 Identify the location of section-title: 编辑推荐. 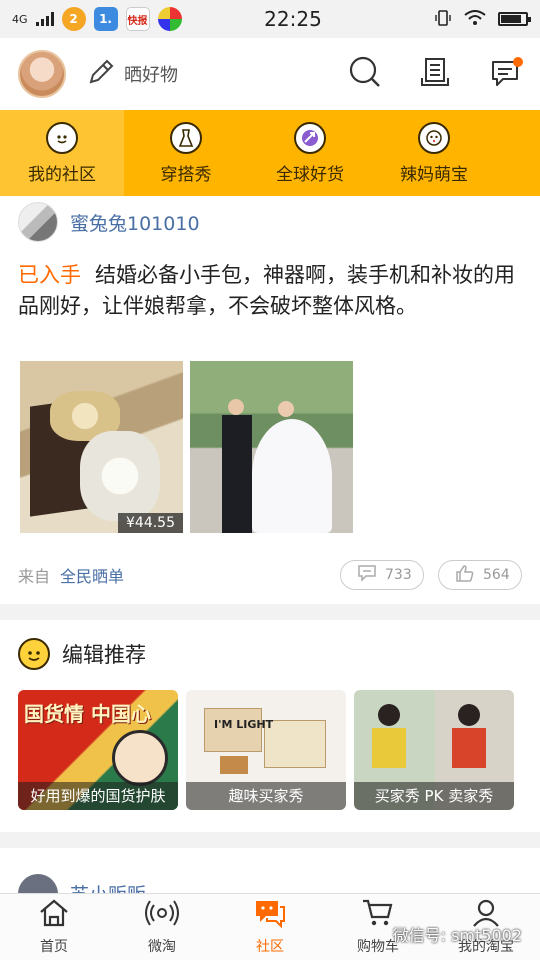
(104, 655).